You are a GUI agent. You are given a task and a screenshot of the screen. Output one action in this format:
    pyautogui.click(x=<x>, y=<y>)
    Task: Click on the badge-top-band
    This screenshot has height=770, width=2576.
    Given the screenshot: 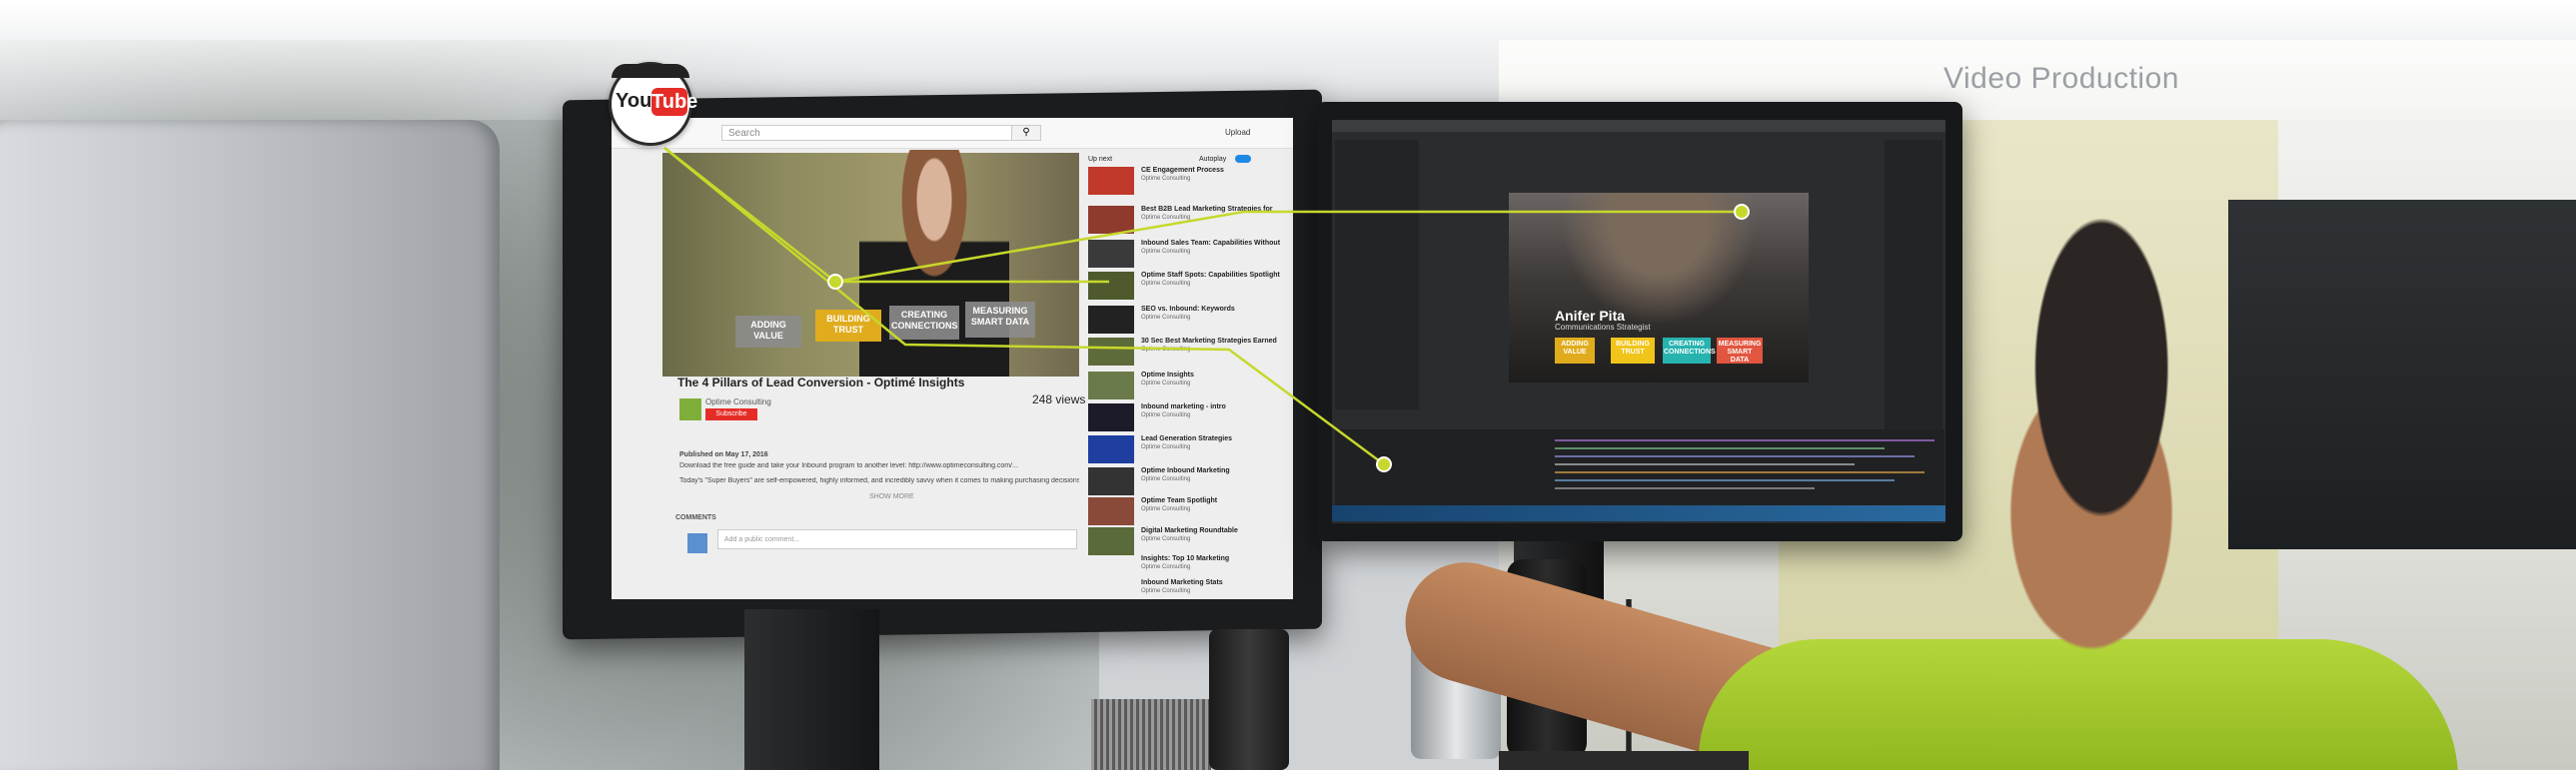 What is the action you would take?
    pyautogui.click(x=650, y=71)
    